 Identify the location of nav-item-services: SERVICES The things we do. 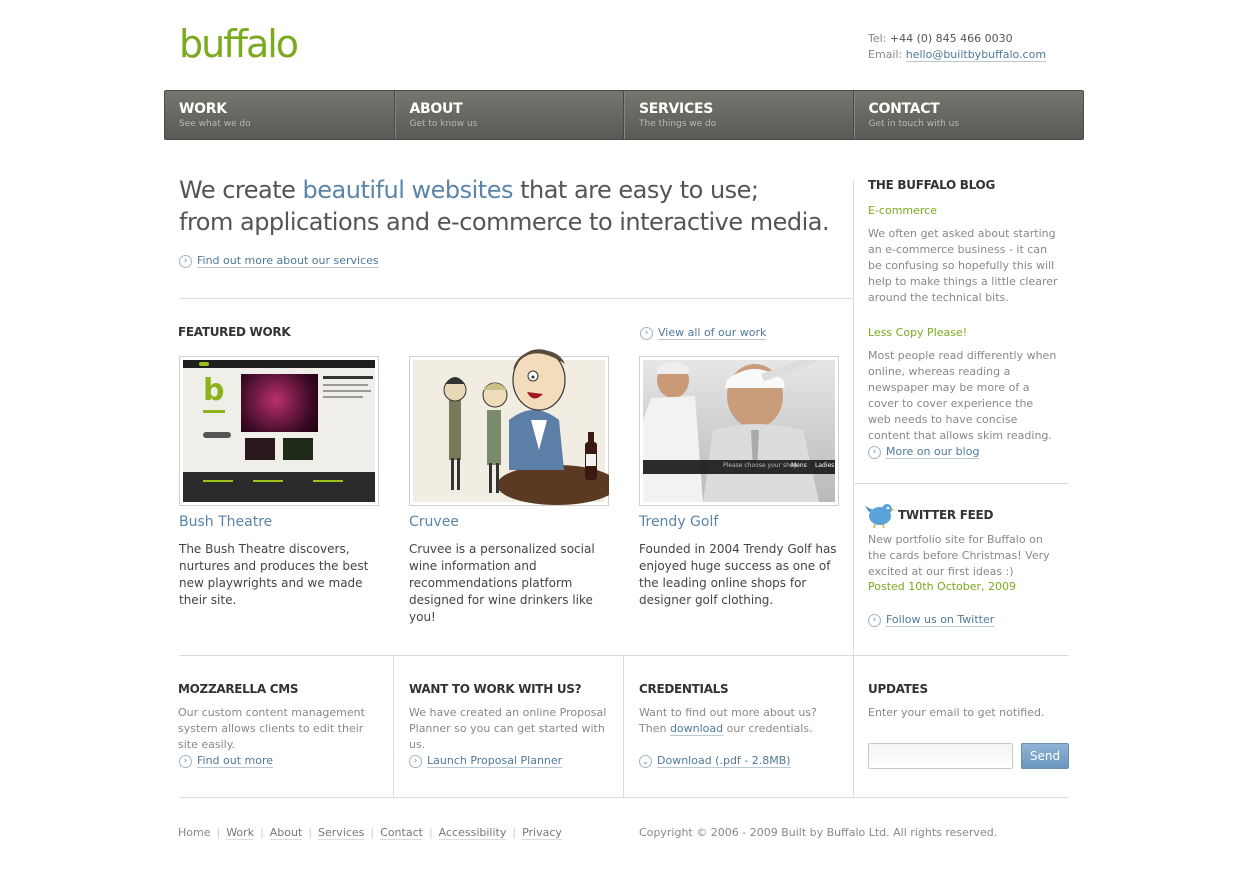
(739, 115).